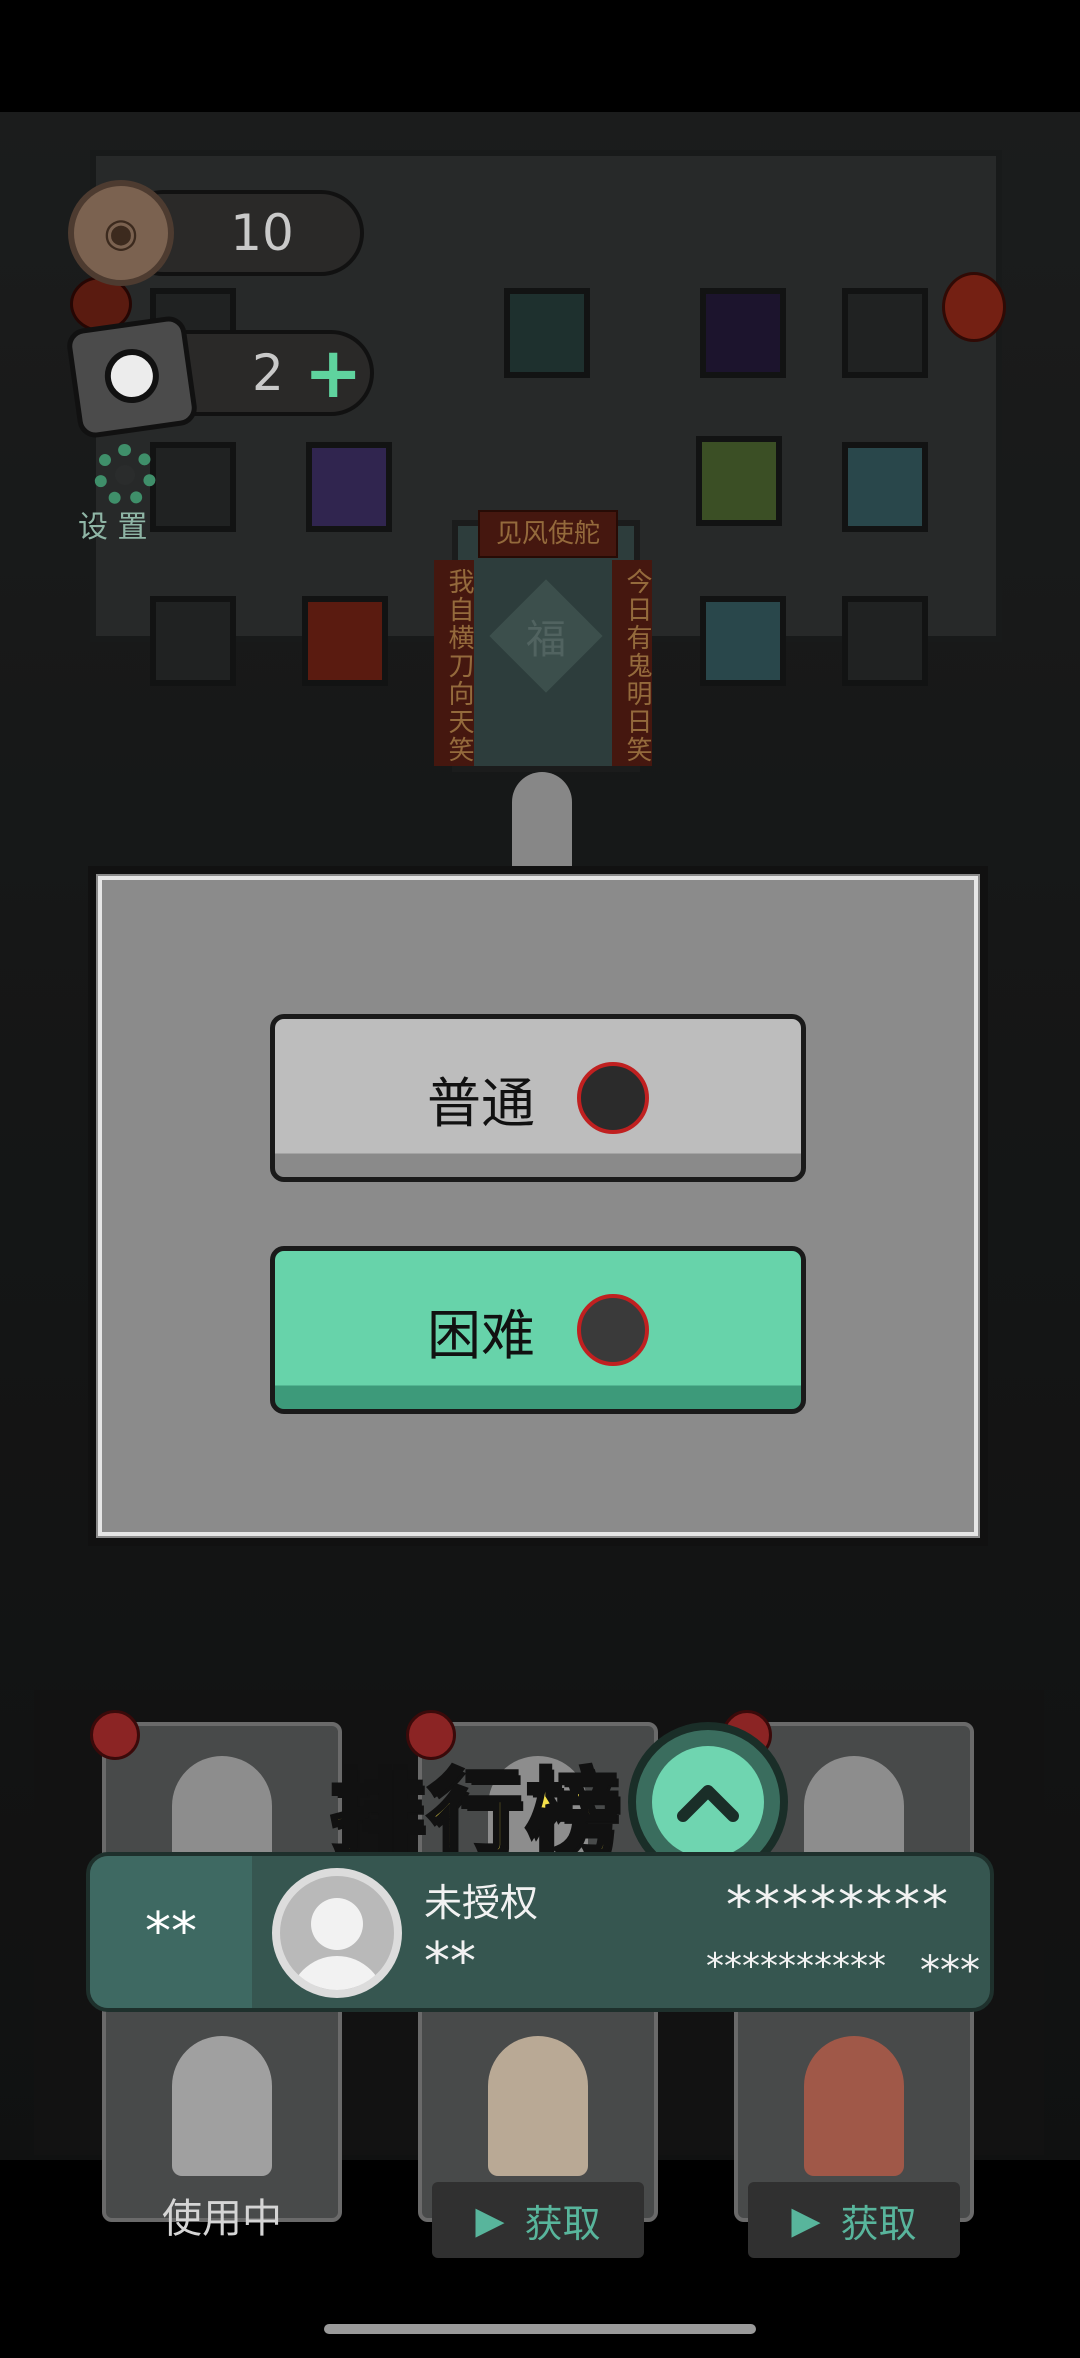 This screenshot has height=2358, width=1080. Describe the element at coordinates (613, 1330) in the screenshot. I see `spiky-ghost-face-icon` at that location.